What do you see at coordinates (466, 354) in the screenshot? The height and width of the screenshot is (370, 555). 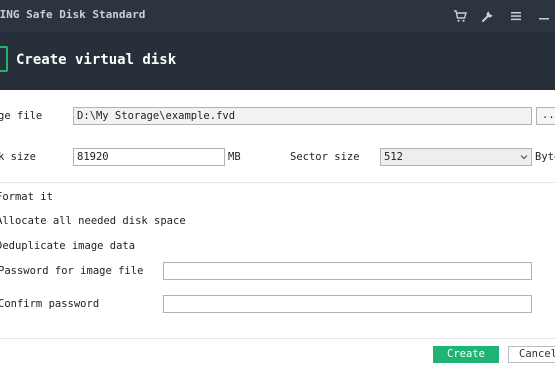 I see `create-button: Create` at bounding box center [466, 354].